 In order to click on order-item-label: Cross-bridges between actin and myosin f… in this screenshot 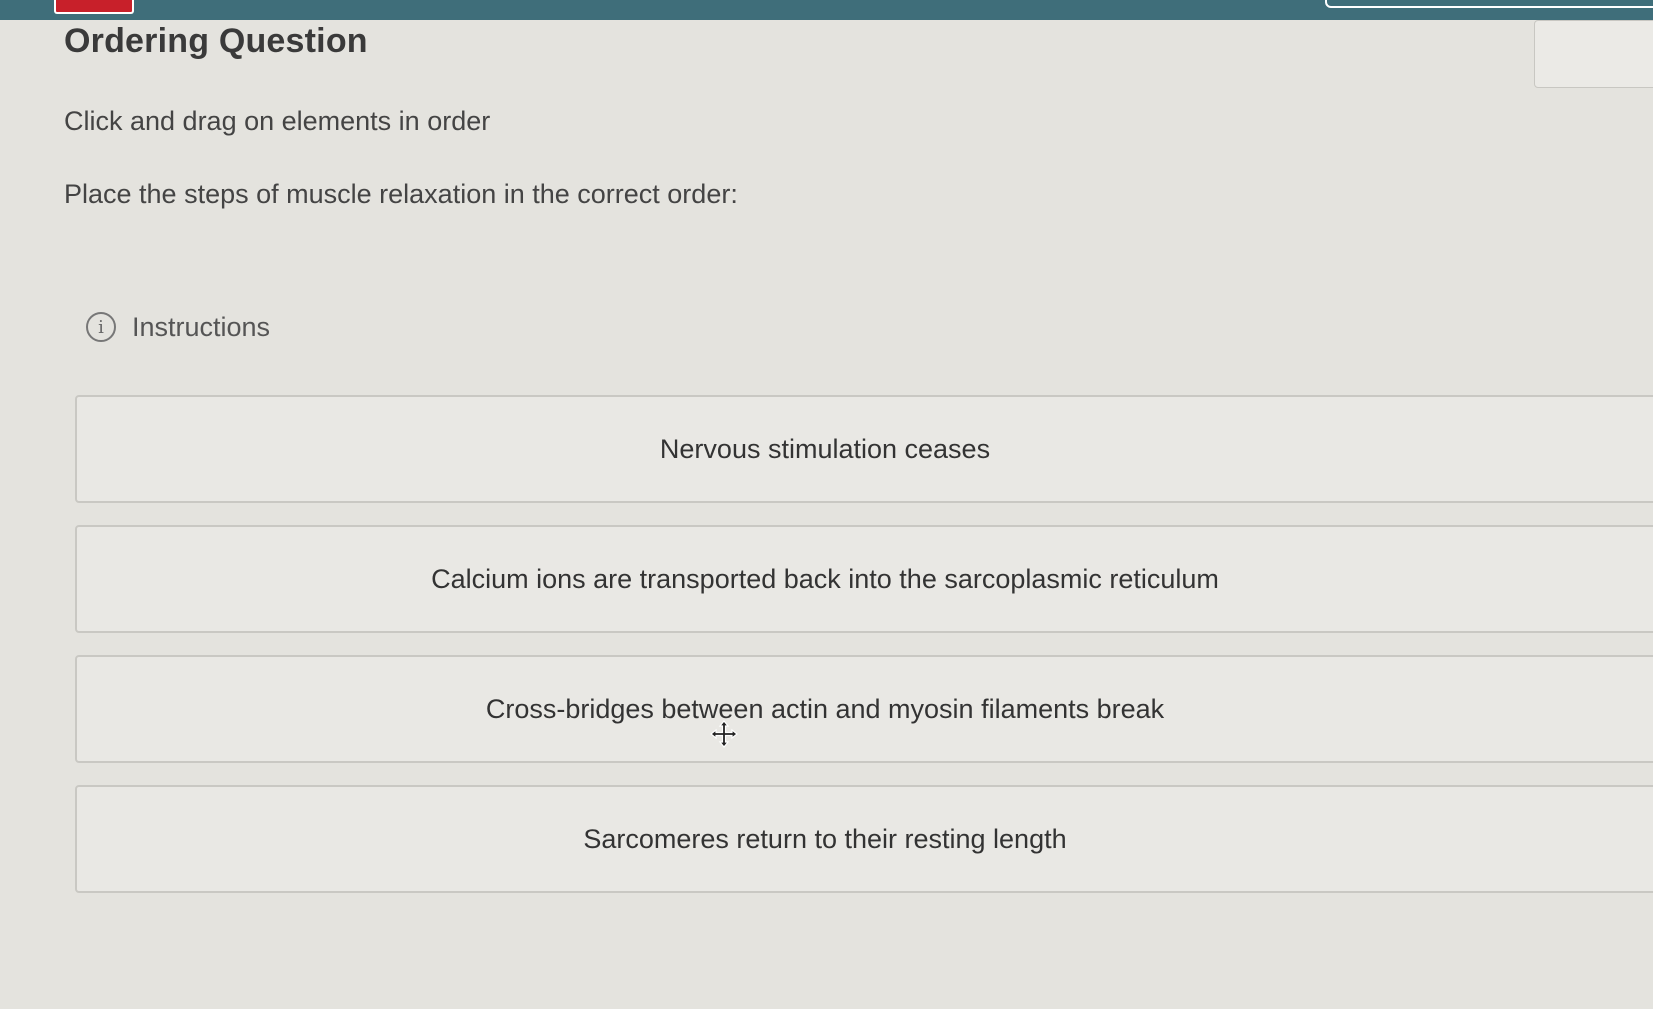, I will do `click(825, 708)`.